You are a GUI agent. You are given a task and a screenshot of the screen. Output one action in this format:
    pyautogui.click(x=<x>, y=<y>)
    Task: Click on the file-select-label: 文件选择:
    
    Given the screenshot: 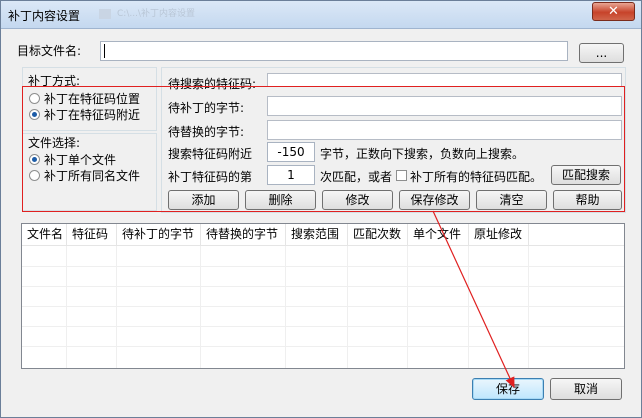 What is the action you would take?
    pyautogui.click(x=54, y=143)
    